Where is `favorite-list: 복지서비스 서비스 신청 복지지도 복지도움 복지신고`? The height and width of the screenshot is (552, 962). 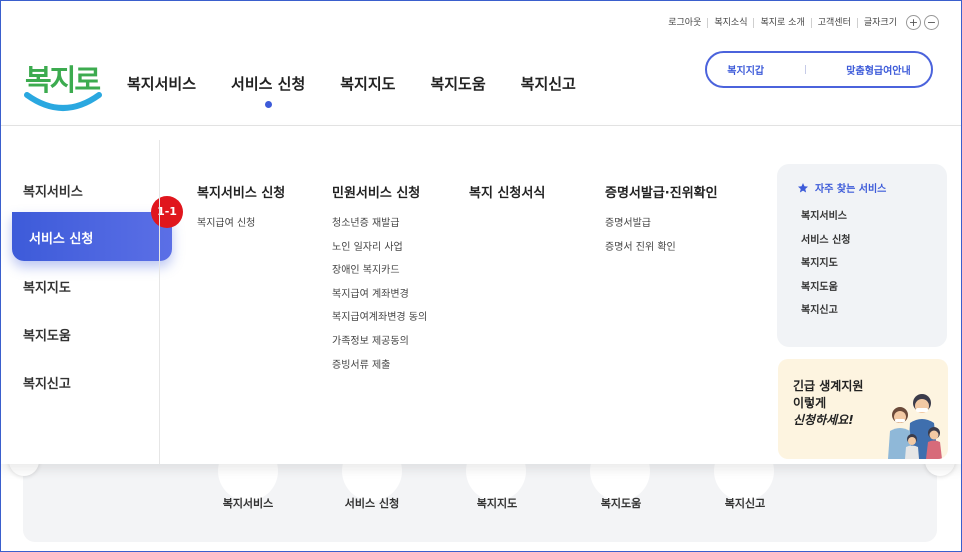
favorite-list: 복지서비스 서비스 신청 복지지도 복지도움 복지신고 is located at coordinates (872, 266).